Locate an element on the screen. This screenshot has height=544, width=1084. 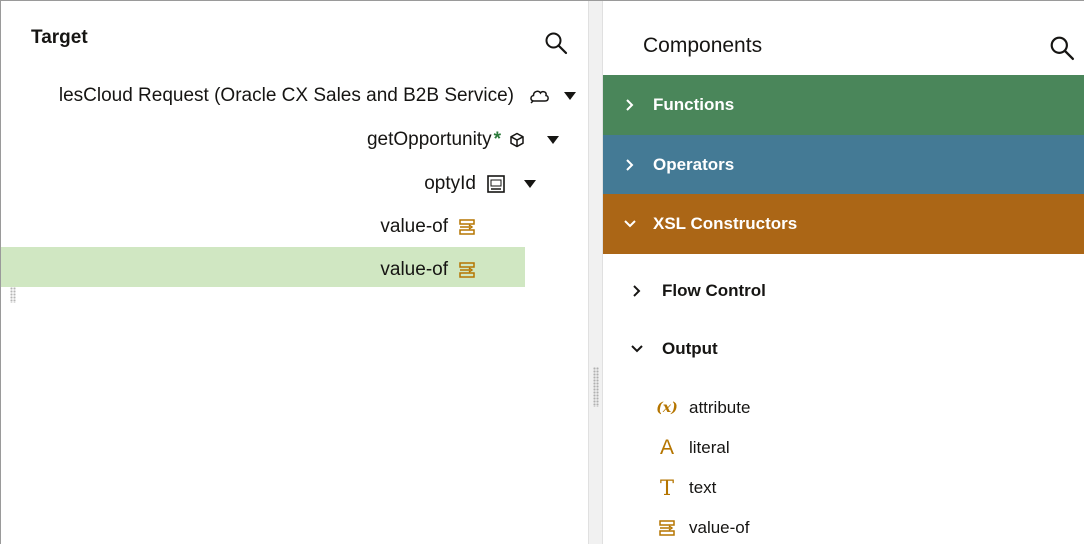
category-functions: Functions is located at coordinates (843, 105).